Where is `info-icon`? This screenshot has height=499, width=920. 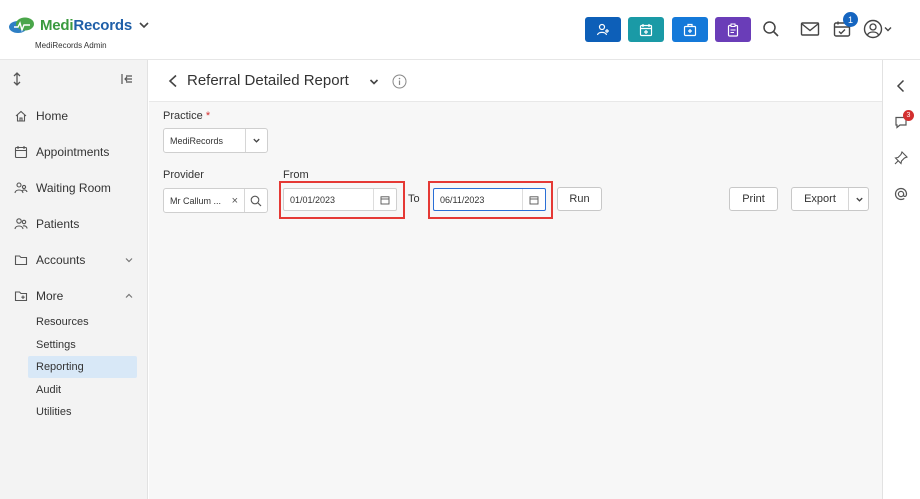
info-icon is located at coordinates (399, 81).